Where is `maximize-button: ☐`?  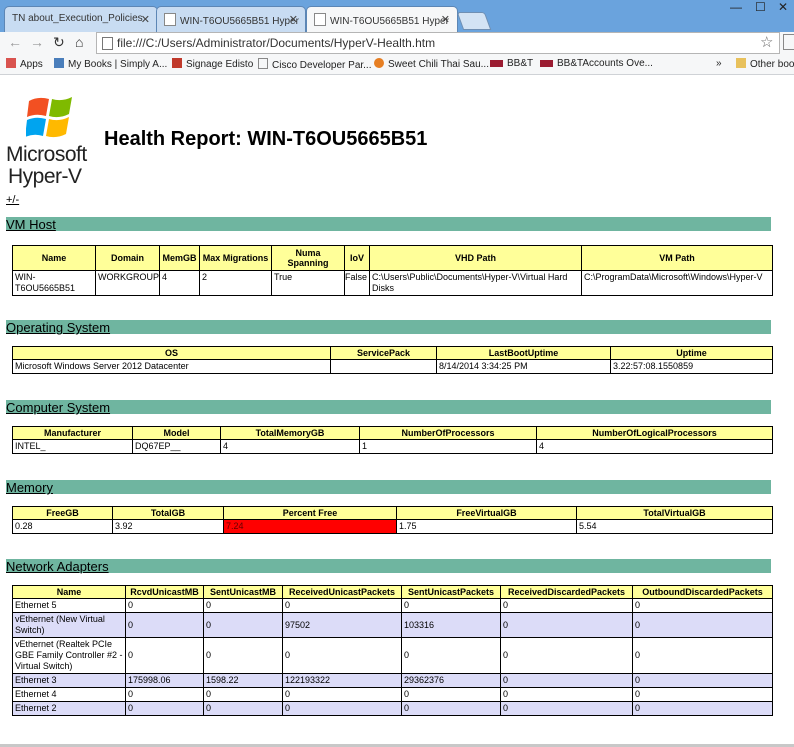
maximize-button: ☐ is located at coordinates (760, 7).